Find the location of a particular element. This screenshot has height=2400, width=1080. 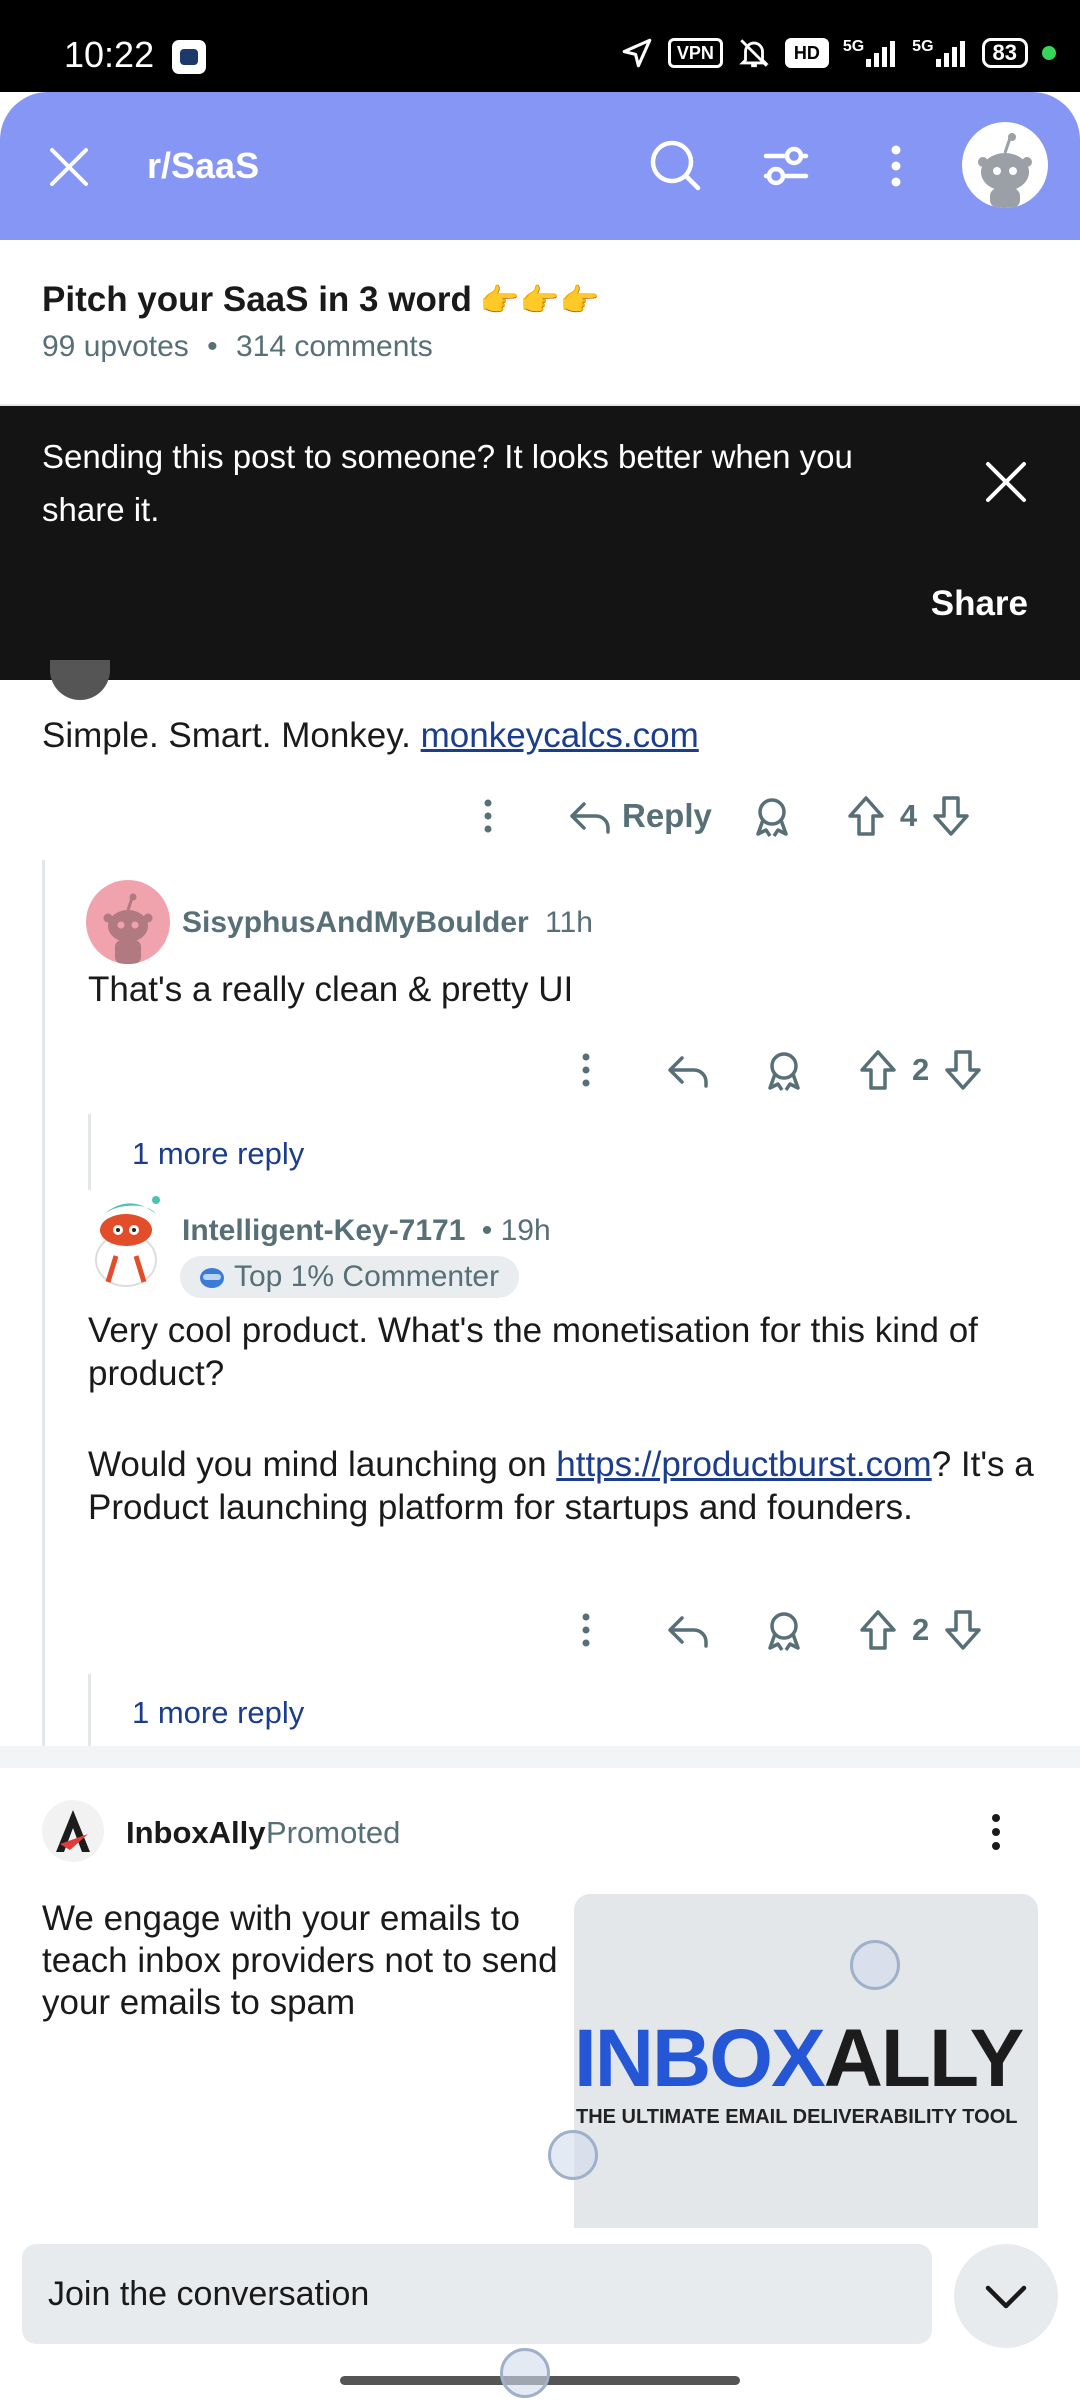

vote-count: 4 is located at coordinates (908, 815).